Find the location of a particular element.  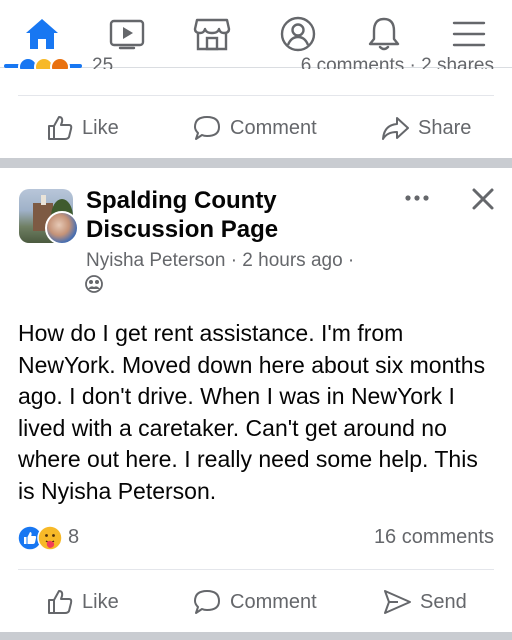

share-label: Share is located at coordinates (445, 127).